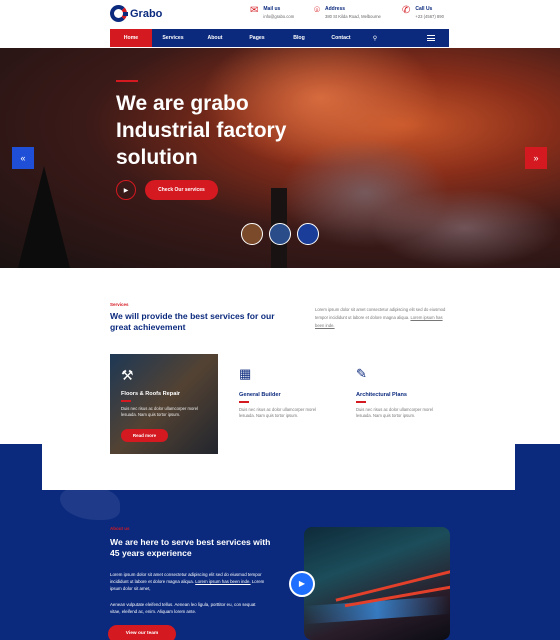 The width and height of the screenshot is (560, 640). What do you see at coordinates (119, 13) in the screenshot?
I see `logo-g-icon` at bounding box center [119, 13].